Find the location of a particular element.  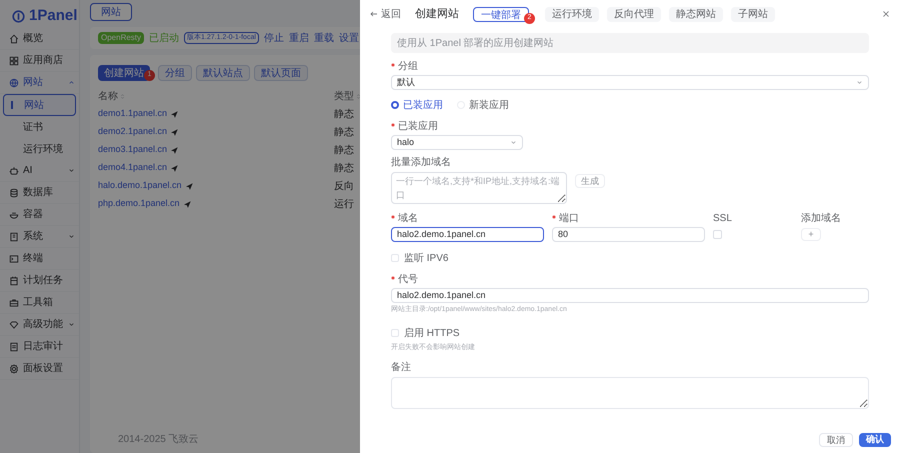

bowl-icon is located at coordinates (14, 215).